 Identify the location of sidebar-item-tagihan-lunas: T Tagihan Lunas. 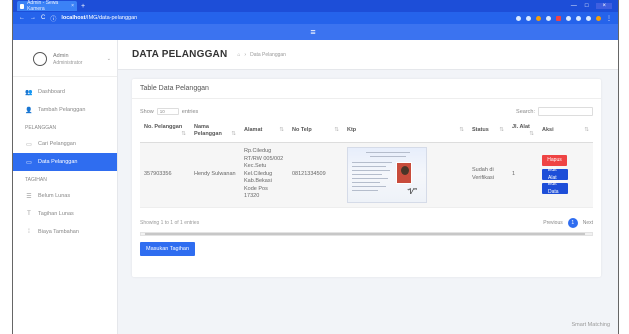
(65, 214).